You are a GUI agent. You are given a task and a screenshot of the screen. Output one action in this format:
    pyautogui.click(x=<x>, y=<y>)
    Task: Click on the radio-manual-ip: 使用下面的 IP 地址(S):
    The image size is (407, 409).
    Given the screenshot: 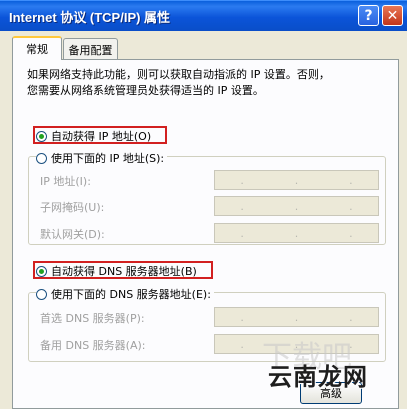 What is the action you would take?
    pyautogui.click(x=102, y=158)
    